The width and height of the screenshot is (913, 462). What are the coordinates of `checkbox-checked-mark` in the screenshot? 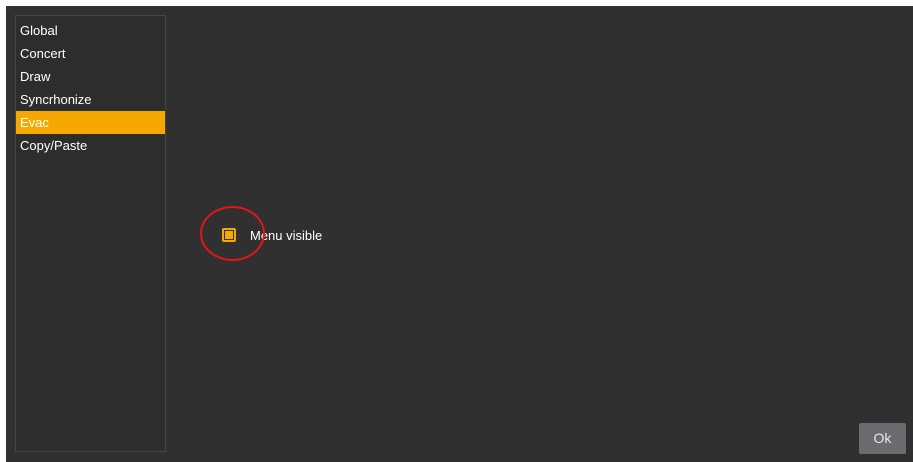 It's located at (229, 235).